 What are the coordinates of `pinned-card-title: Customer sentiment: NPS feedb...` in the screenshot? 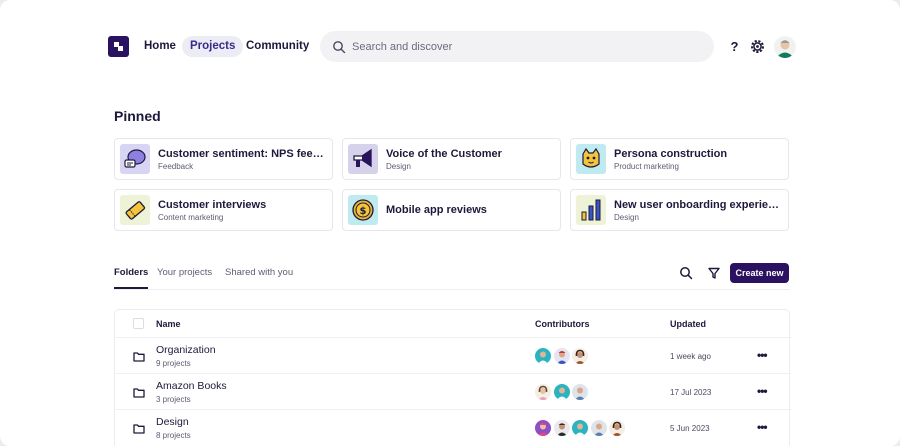 It's located at (242, 153).